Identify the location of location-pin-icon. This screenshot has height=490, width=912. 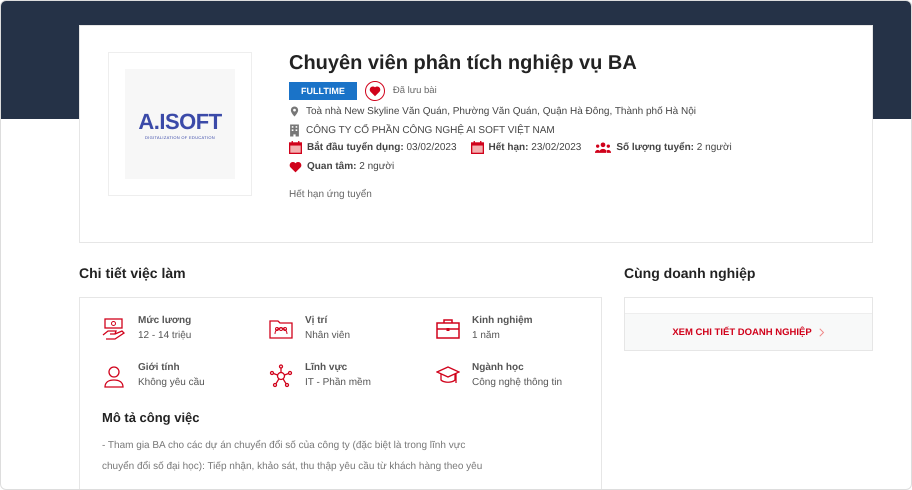
(294, 111).